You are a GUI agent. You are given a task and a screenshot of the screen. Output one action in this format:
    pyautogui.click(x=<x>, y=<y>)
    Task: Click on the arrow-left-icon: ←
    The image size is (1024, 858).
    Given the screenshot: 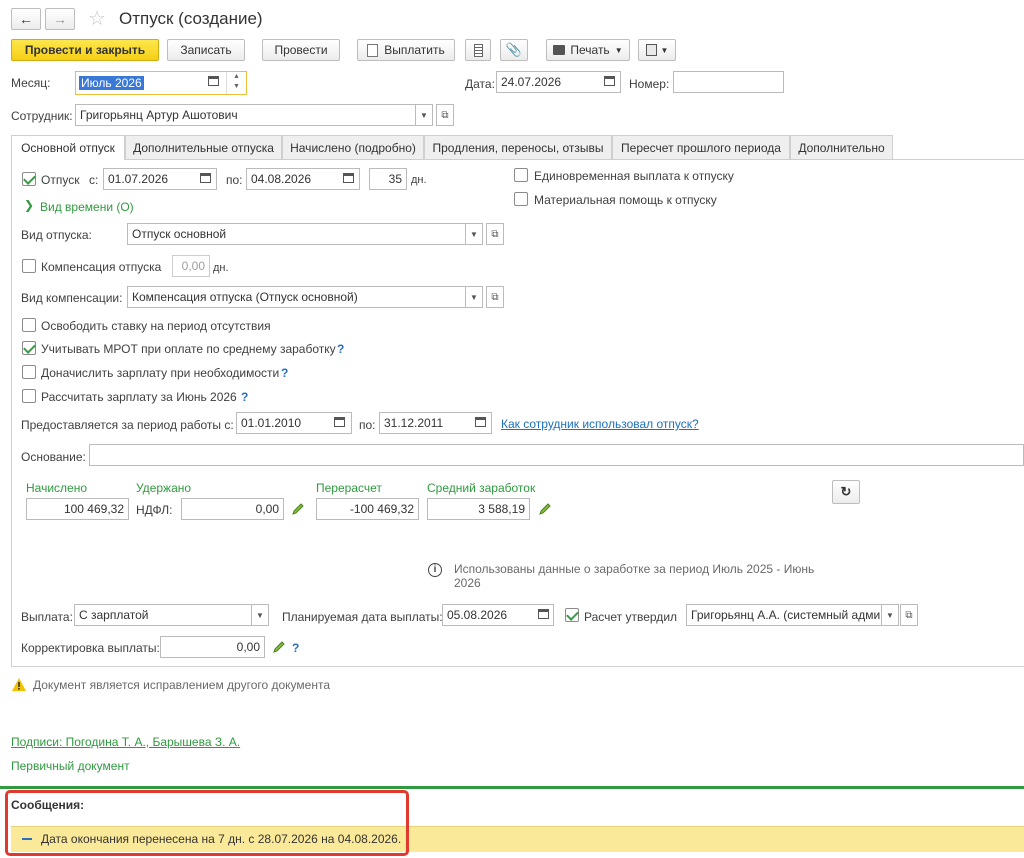 What is the action you would take?
    pyautogui.click(x=26, y=19)
    